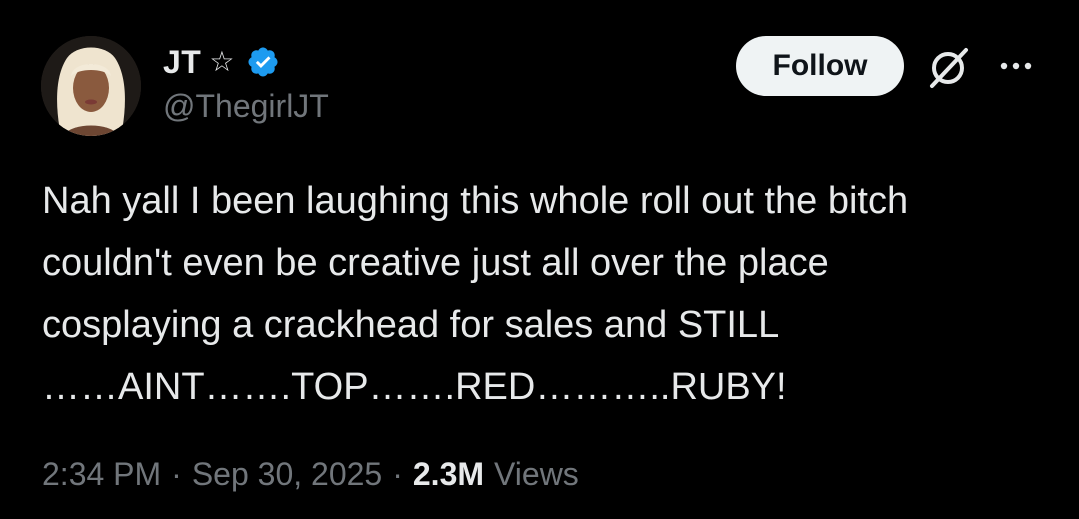 Image resolution: width=1079 pixels, height=519 pixels. I want to click on views-label: Views, so click(536, 473).